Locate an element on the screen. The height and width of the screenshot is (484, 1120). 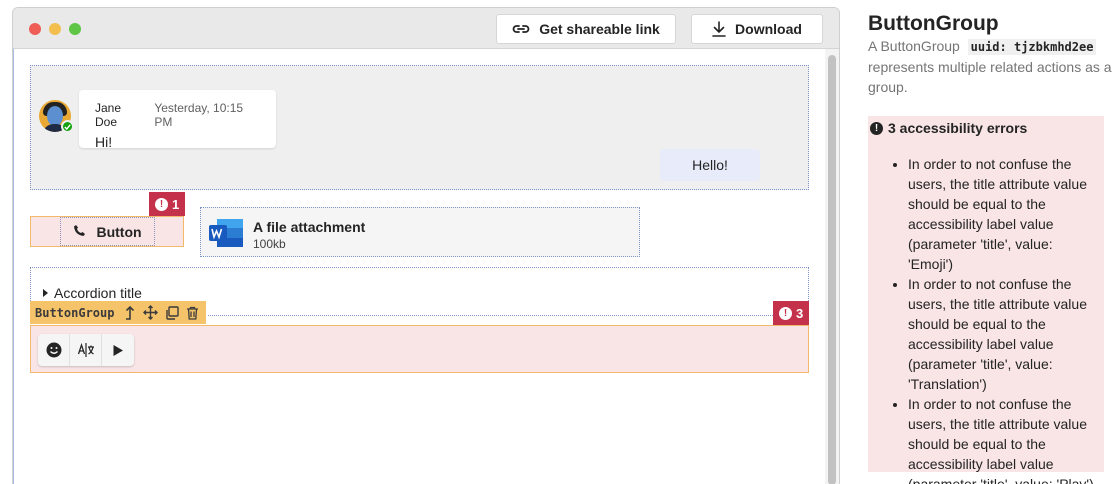
maximize-window-button is located at coordinates (75, 29).